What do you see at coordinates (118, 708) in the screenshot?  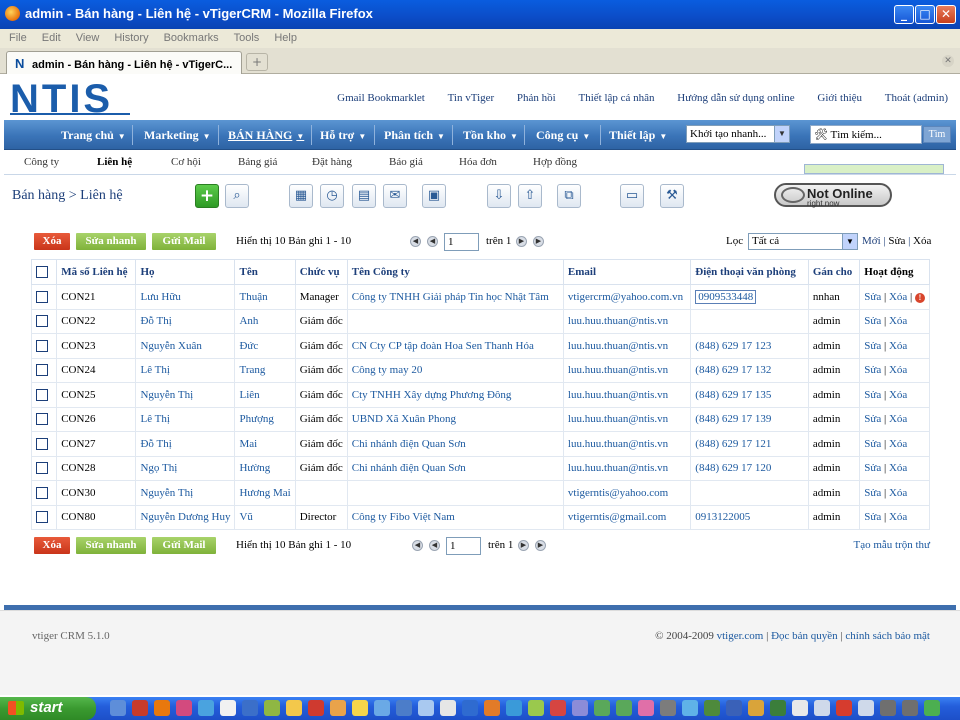 I see `ie-icon` at bounding box center [118, 708].